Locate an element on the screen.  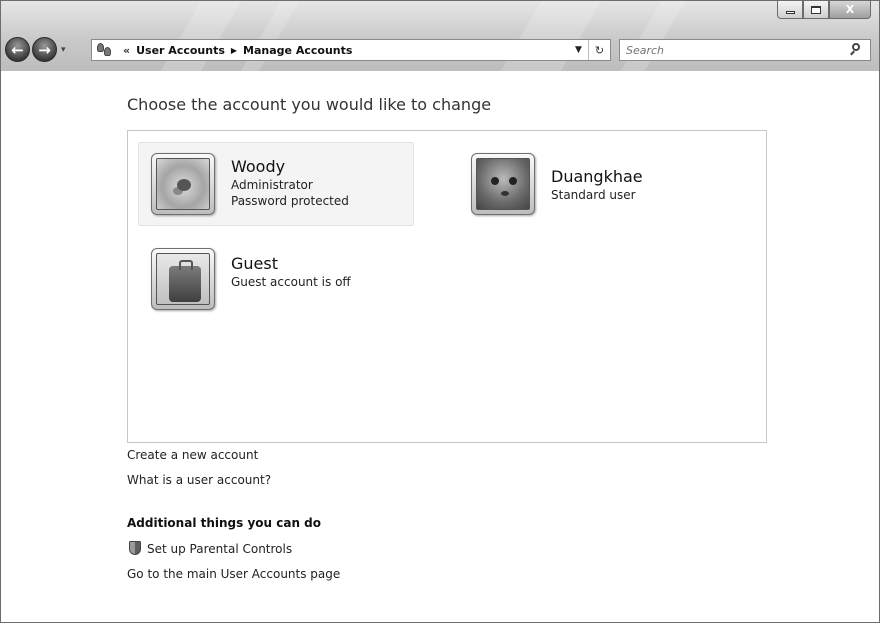
back-button: ← is located at coordinates (17, 49).